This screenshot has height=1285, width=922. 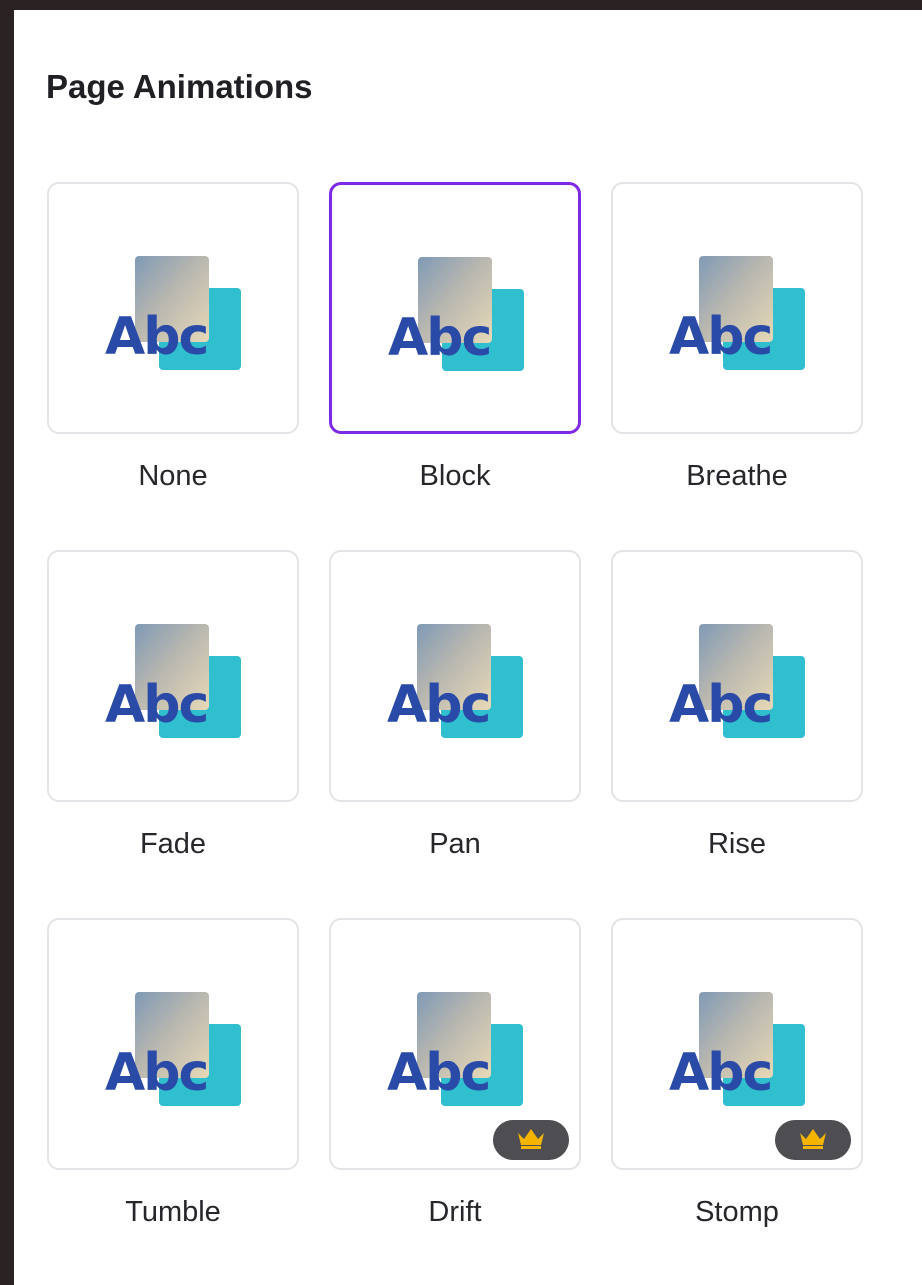 What do you see at coordinates (455, 476) in the screenshot?
I see `animation-label: Block` at bounding box center [455, 476].